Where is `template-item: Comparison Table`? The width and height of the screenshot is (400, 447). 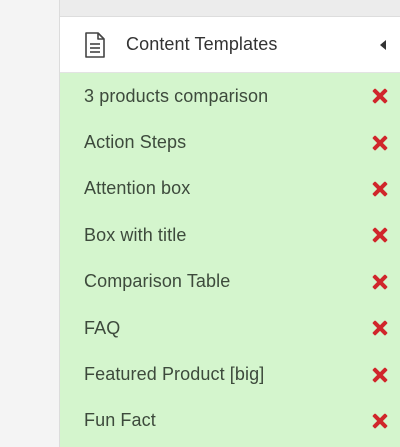 template-item: Comparison Table is located at coordinates (230, 282).